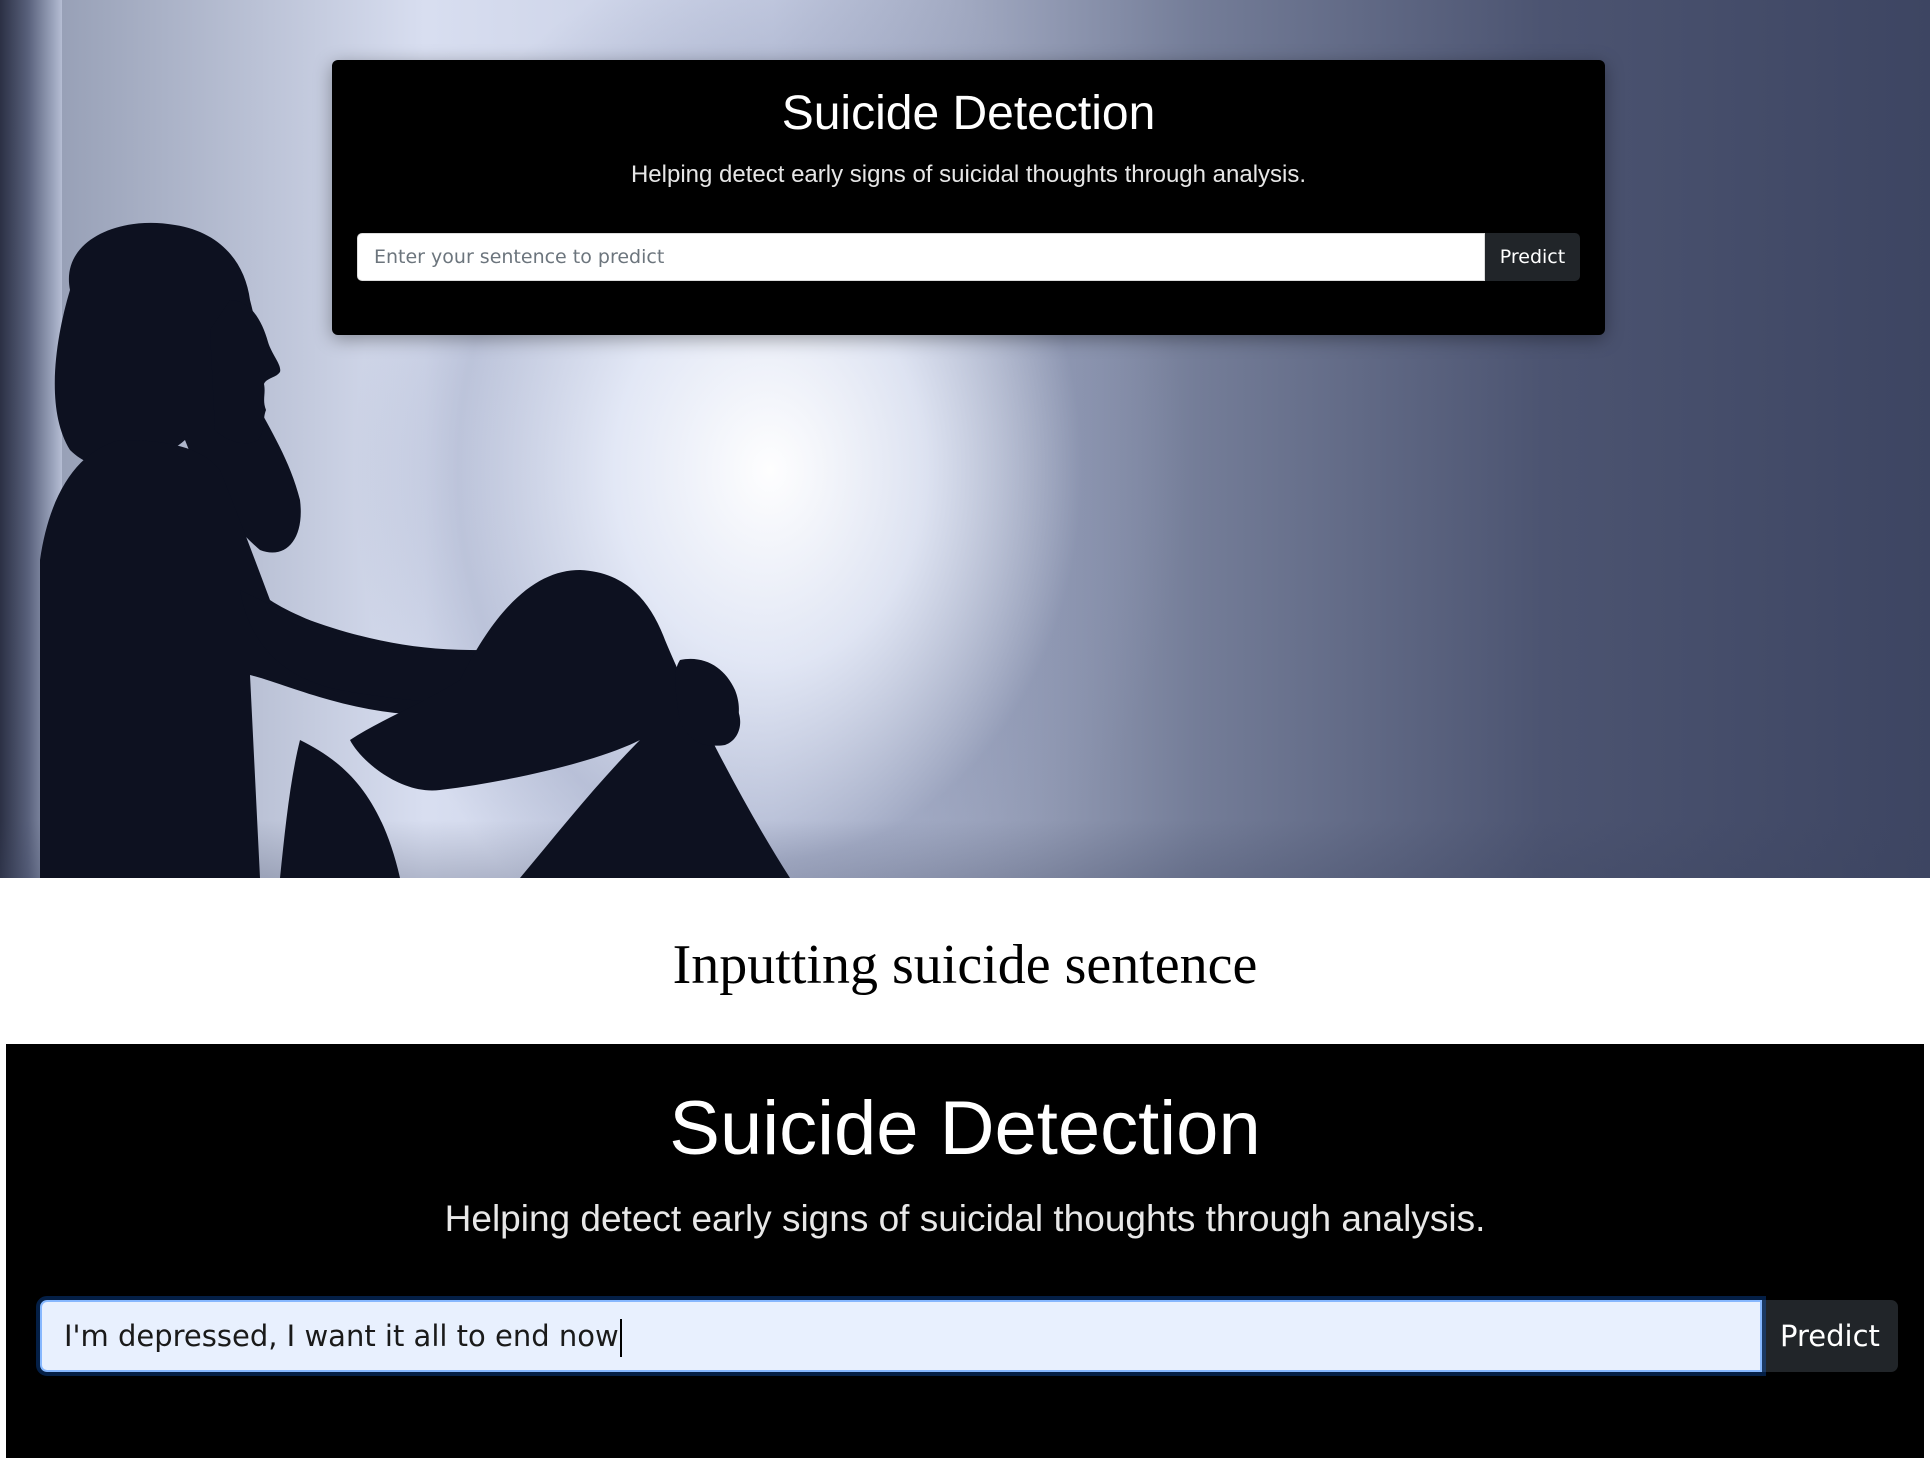  What do you see at coordinates (921, 257) in the screenshot?
I see `sentence-input: Enter your sentence to predict` at bounding box center [921, 257].